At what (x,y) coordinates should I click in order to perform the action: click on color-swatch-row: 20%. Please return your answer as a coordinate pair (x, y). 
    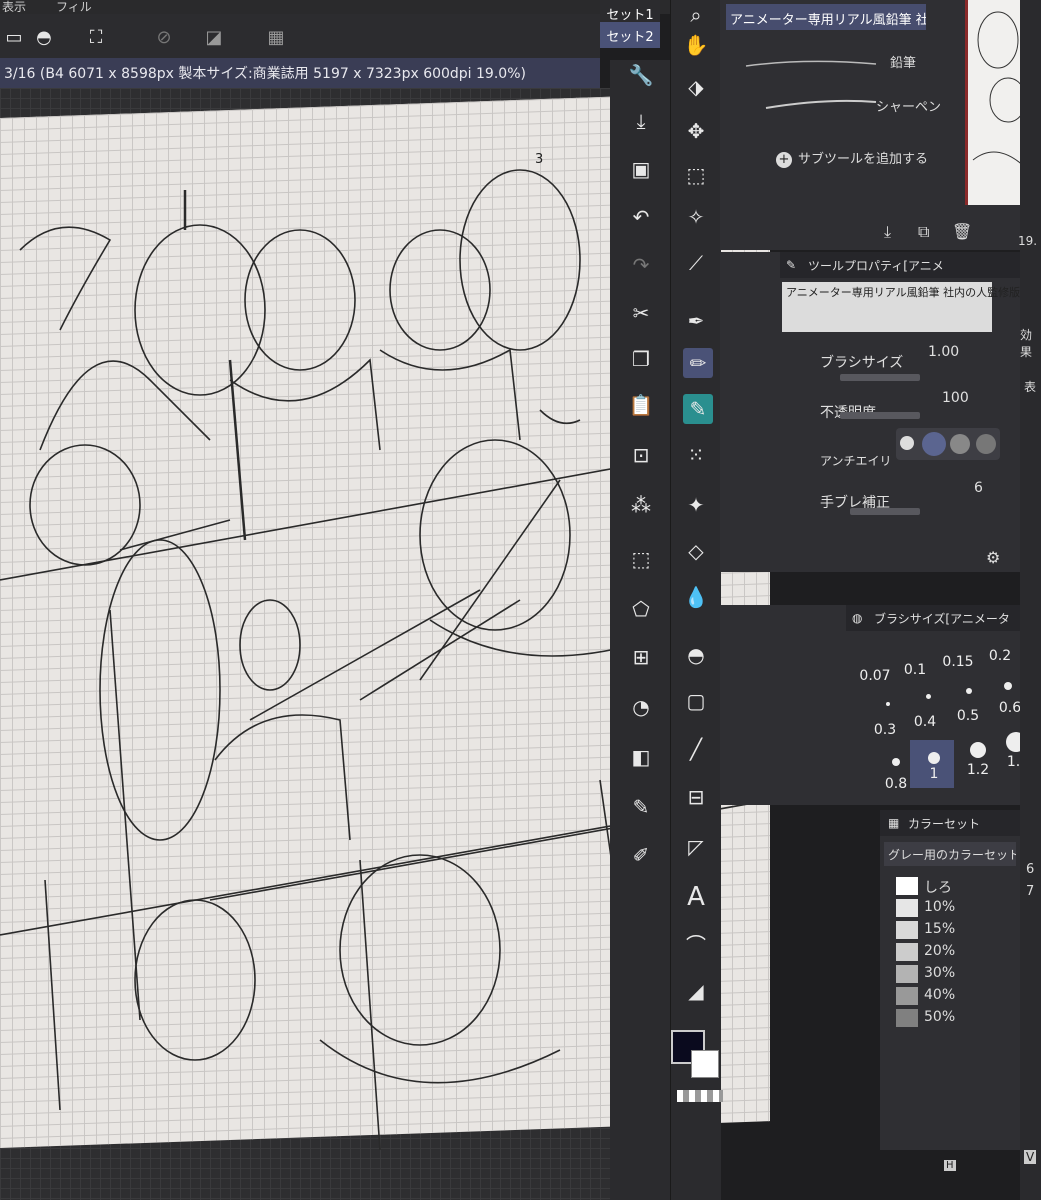
    Looking at the image, I should click on (951, 952).